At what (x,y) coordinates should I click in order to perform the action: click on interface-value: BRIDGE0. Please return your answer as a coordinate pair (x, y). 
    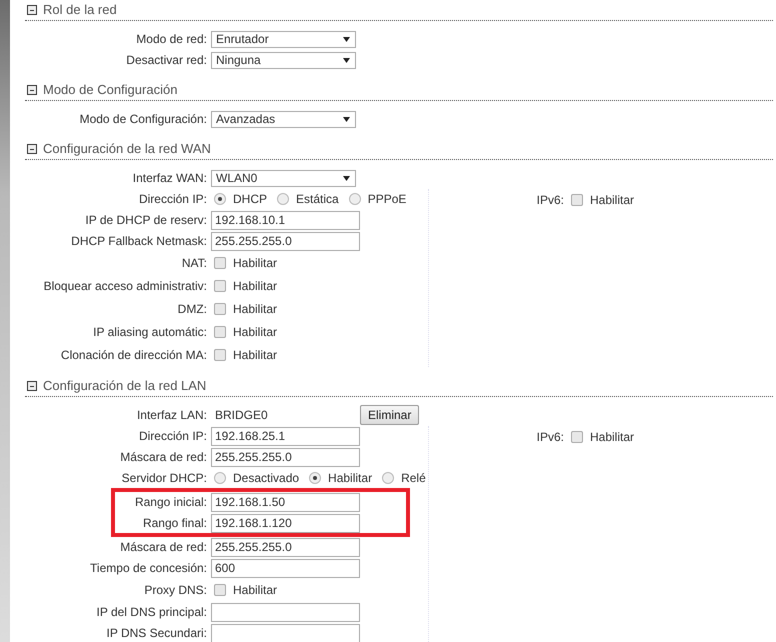
    Looking at the image, I should click on (241, 415).